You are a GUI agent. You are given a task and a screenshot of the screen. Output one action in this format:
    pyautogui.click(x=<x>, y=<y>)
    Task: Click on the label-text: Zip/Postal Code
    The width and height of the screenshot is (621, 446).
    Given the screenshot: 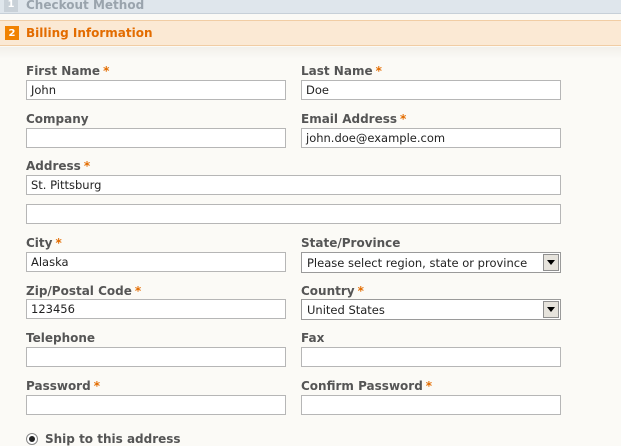 What is the action you would take?
    pyautogui.click(x=79, y=291)
    